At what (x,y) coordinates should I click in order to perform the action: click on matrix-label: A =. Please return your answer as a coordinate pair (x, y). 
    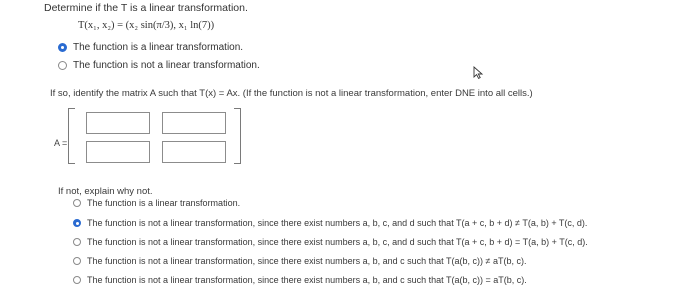
    Looking at the image, I should click on (61, 143).